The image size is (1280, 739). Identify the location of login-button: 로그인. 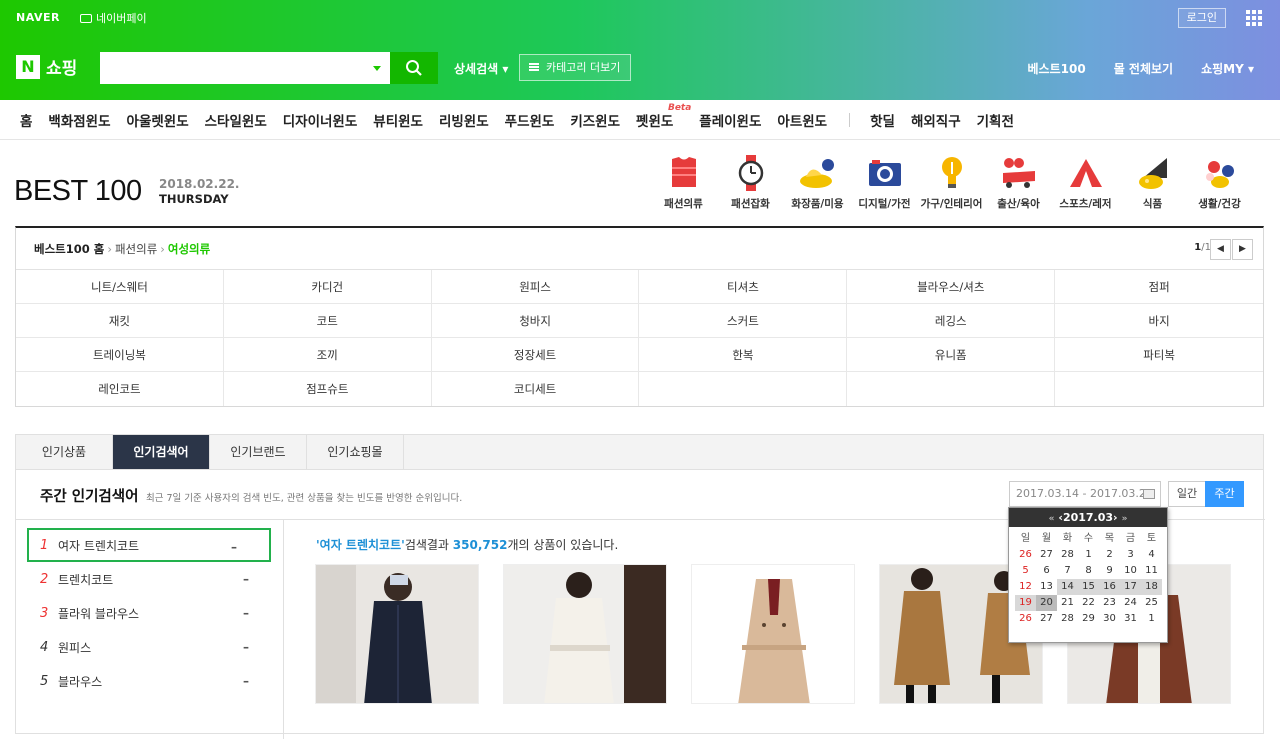
(1201, 18).